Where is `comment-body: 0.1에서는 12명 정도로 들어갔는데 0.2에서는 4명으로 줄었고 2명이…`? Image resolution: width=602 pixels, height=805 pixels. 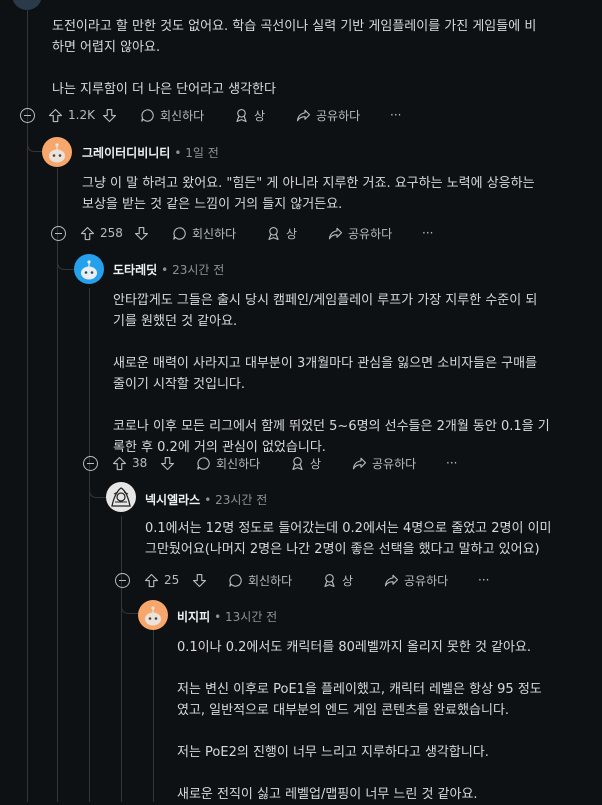 comment-body: 0.1에서는 12명 정도로 들어갔는데 0.2에서는 4명으로 줄었고 2명이… is located at coordinates (348, 539).